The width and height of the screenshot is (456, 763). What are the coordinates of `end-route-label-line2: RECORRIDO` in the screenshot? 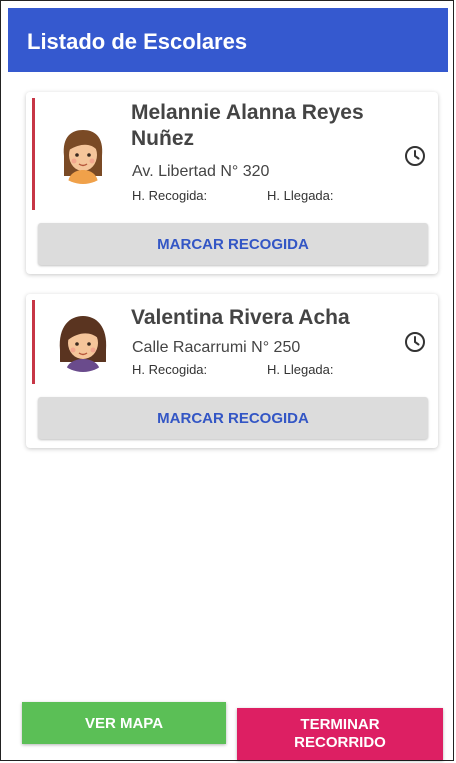 It's located at (340, 742).